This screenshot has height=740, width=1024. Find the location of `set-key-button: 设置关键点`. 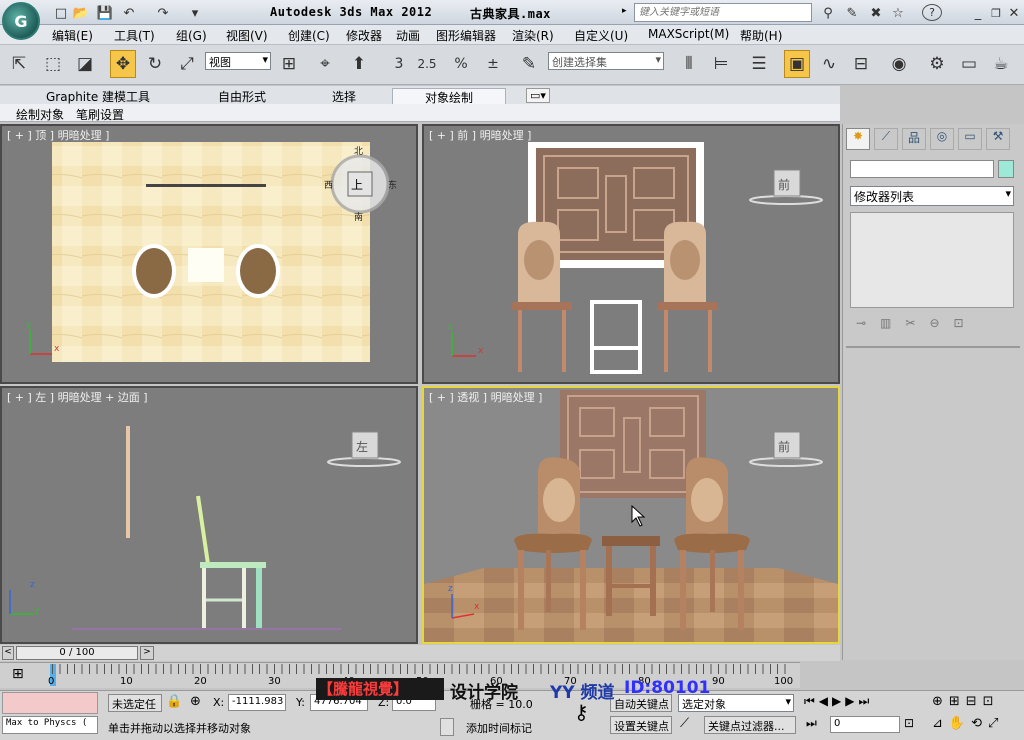

set-key-button: 设置关键点 is located at coordinates (641, 725).